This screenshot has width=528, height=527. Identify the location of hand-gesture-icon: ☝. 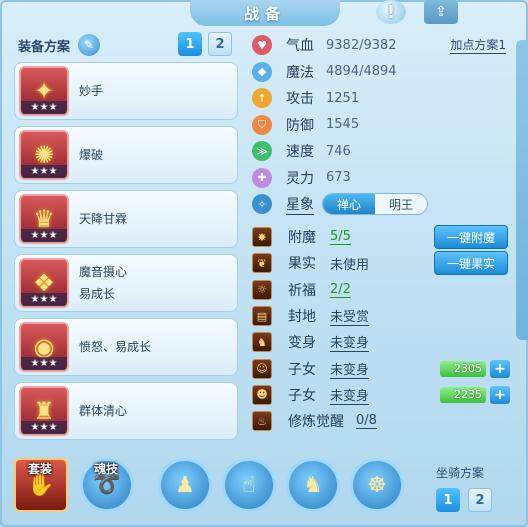
(249, 485).